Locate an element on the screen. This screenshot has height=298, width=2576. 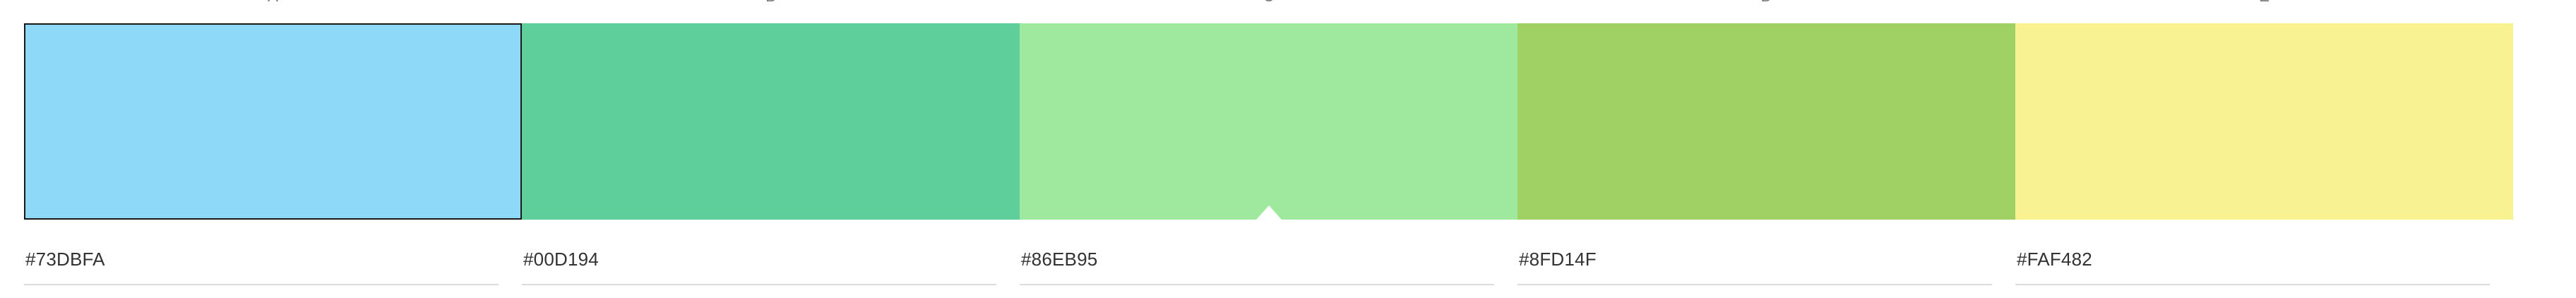
hex-value-text: #73DBFA is located at coordinates (65, 259).